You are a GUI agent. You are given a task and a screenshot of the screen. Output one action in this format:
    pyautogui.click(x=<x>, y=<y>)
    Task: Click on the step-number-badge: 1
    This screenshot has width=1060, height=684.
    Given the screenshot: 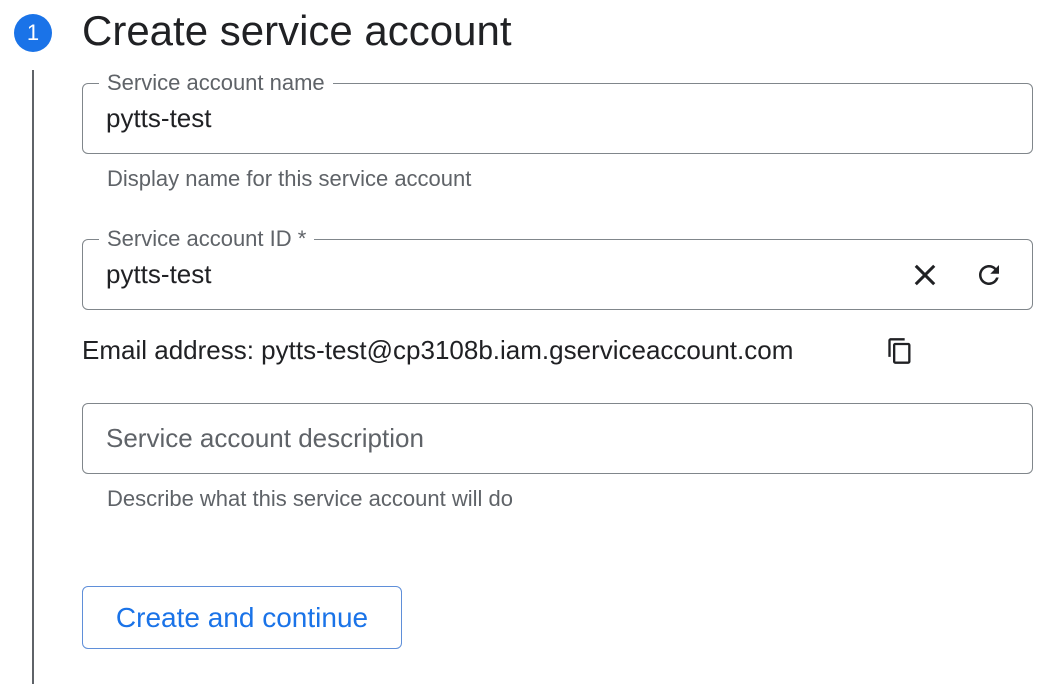 What is the action you would take?
    pyautogui.click(x=33, y=33)
    